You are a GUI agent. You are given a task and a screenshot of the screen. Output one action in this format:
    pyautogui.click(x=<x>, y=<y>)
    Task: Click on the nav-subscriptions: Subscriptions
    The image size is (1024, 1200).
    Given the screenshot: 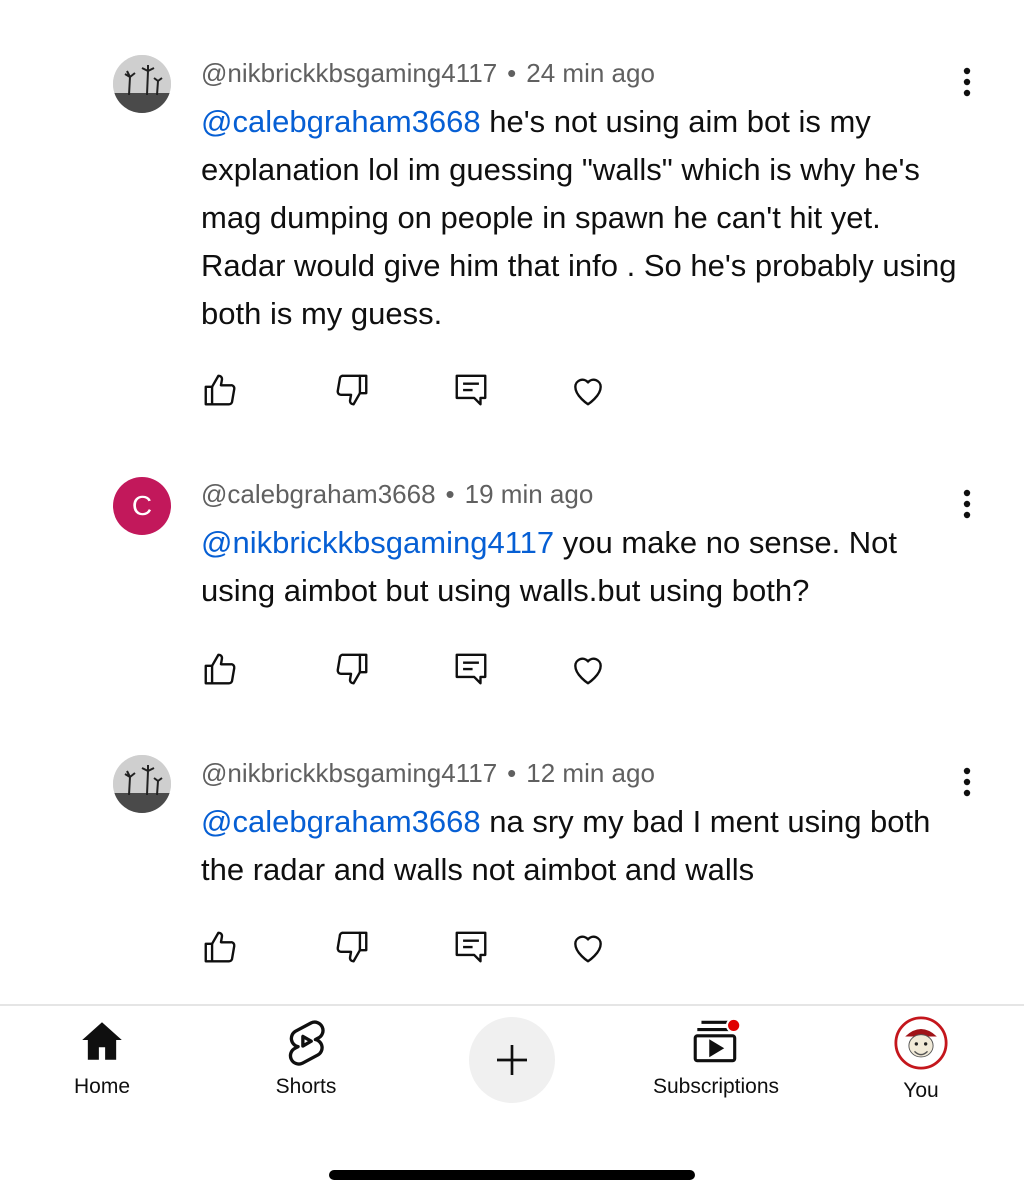 What is the action you would take?
    pyautogui.click(x=716, y=1057)
    